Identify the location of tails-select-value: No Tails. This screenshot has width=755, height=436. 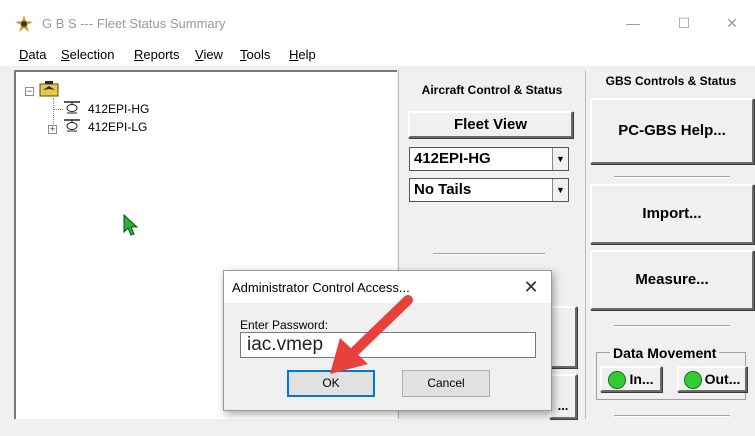
(443, 189).